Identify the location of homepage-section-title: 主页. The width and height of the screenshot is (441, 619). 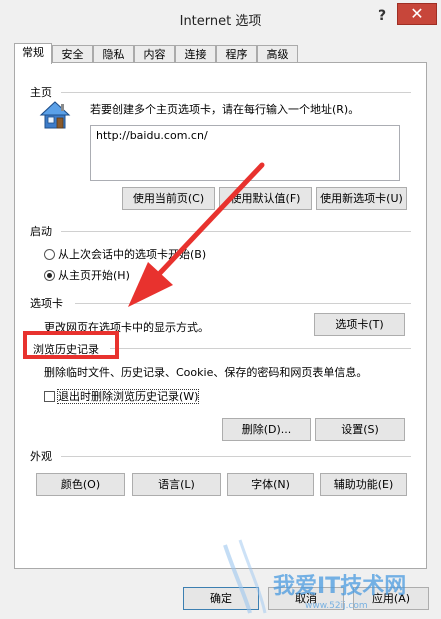
(41, 92).